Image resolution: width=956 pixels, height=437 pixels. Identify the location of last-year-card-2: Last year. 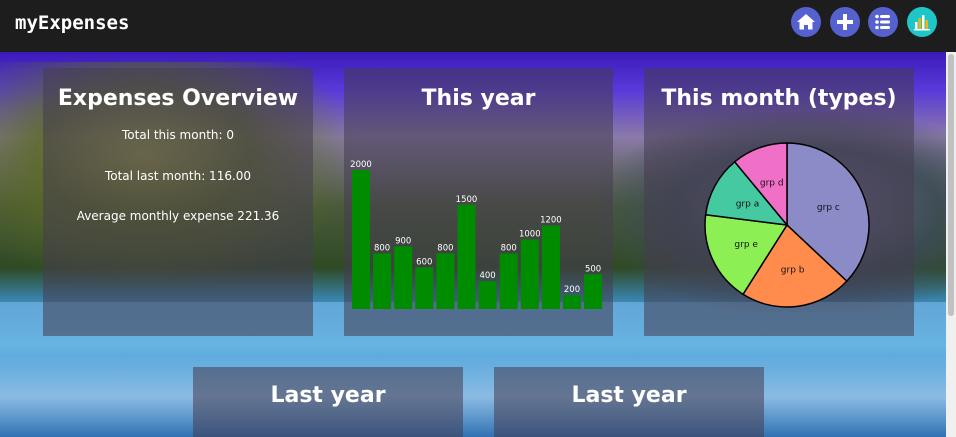
(629, 402).